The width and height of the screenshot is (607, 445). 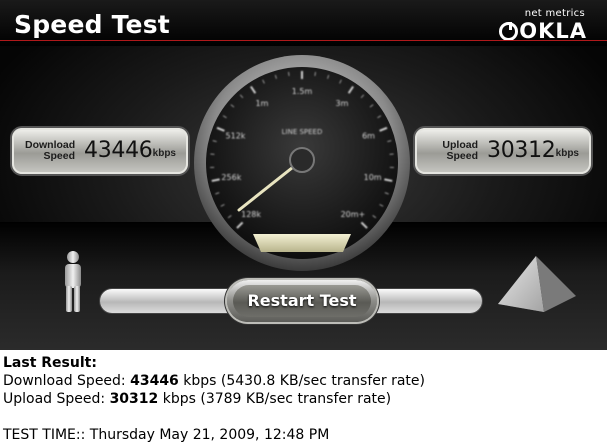 I want to click on upload-speed-panel: Upload Speed 30312 kbps, so click(x=503, y=151).